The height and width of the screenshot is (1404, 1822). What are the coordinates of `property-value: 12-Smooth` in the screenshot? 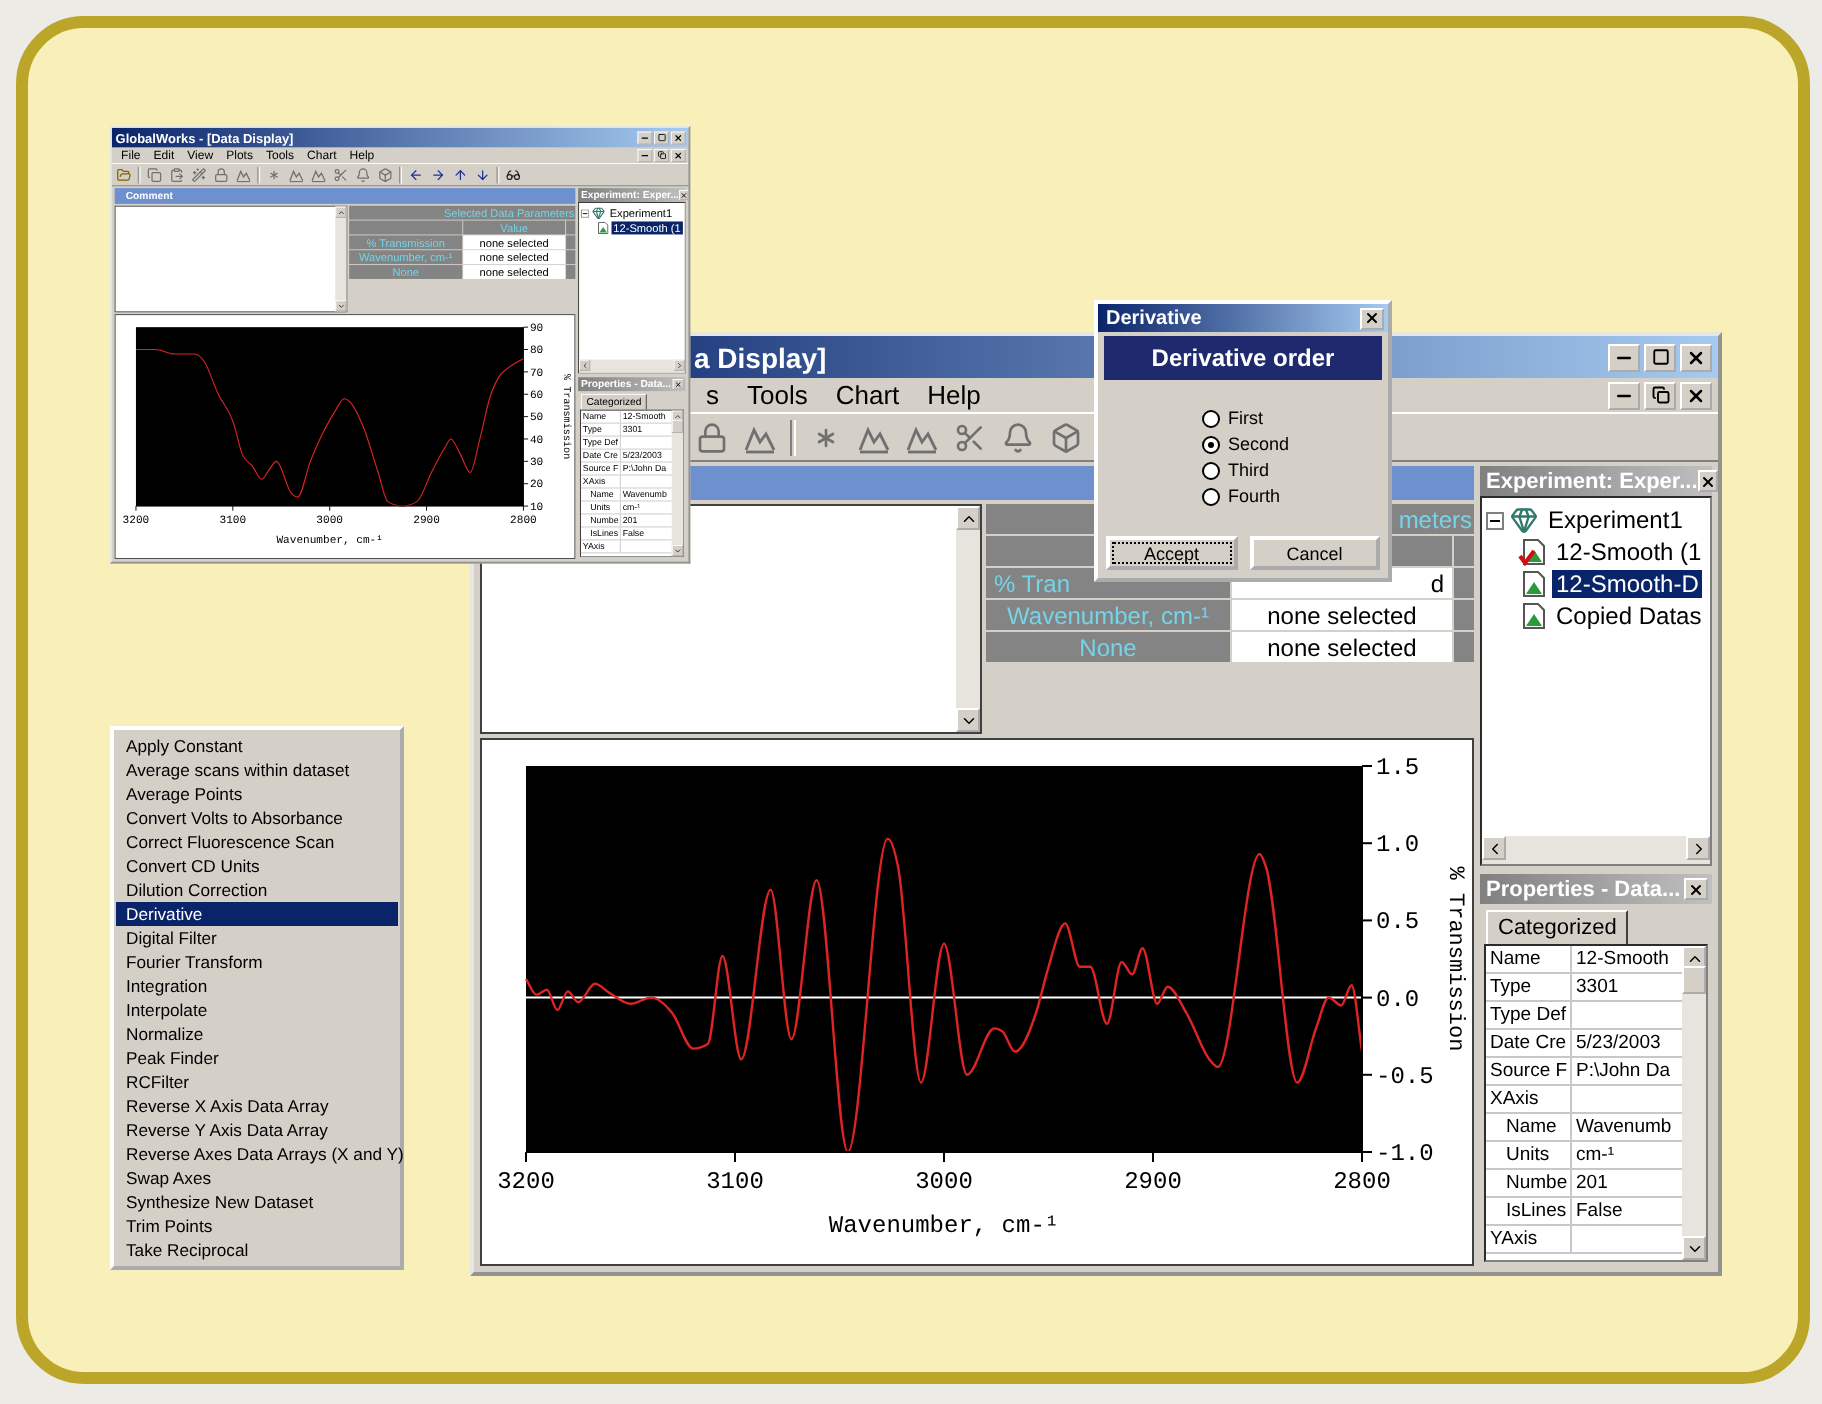 It's located at (1622, 959).